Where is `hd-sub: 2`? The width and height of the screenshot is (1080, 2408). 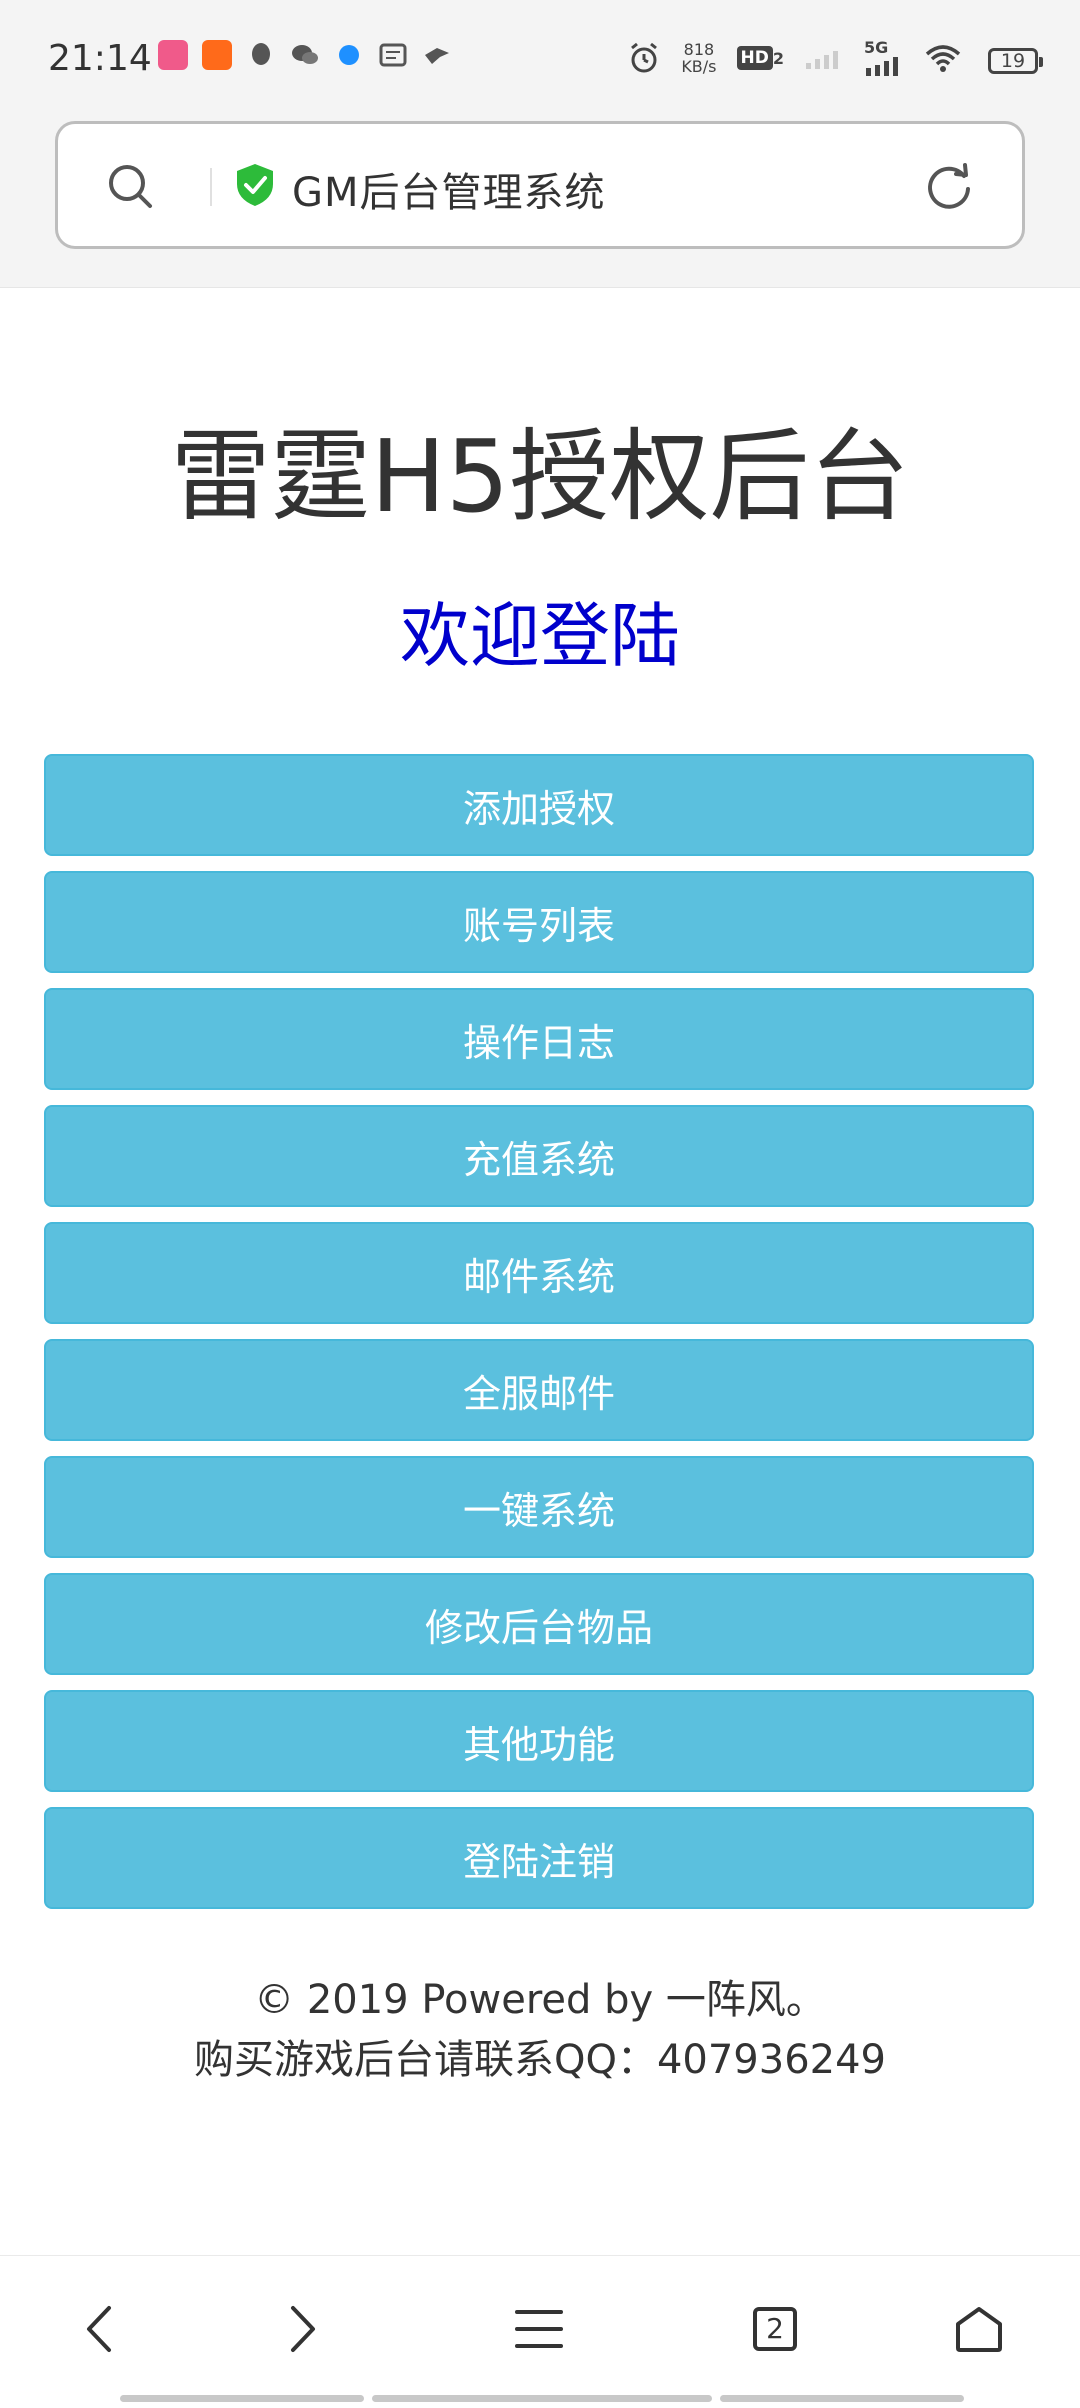 hd-sub: 2 is located at coordinates (778, 58).